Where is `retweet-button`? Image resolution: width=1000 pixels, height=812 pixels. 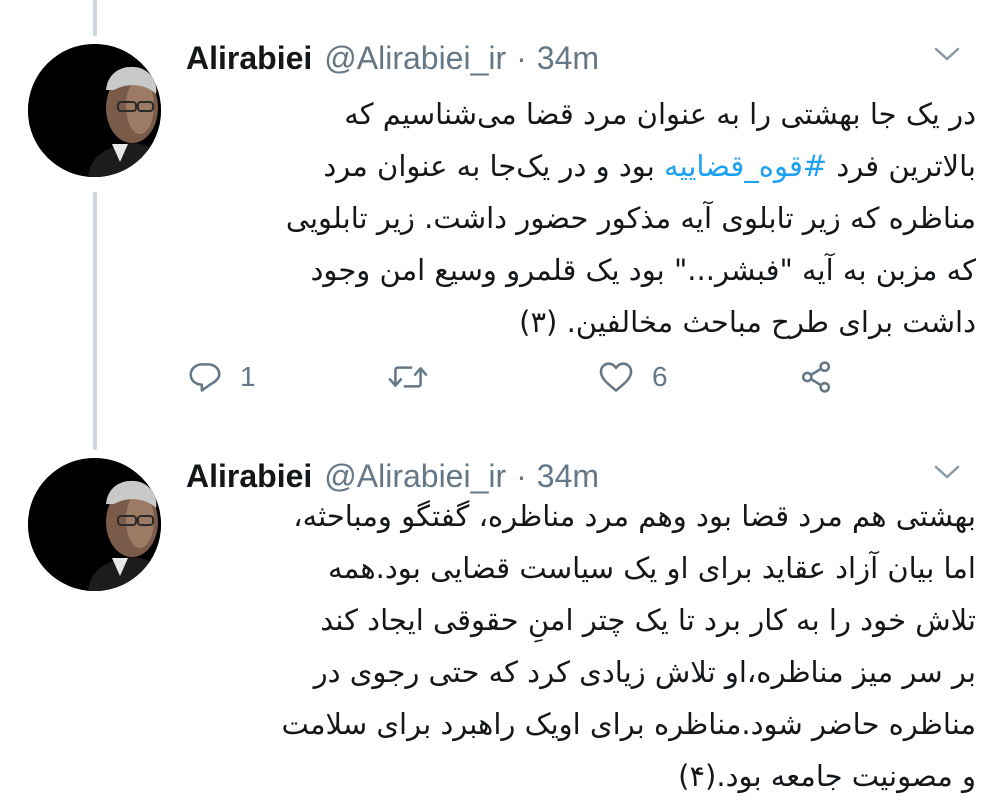 retweet-button is located at coordinates (416, 377).